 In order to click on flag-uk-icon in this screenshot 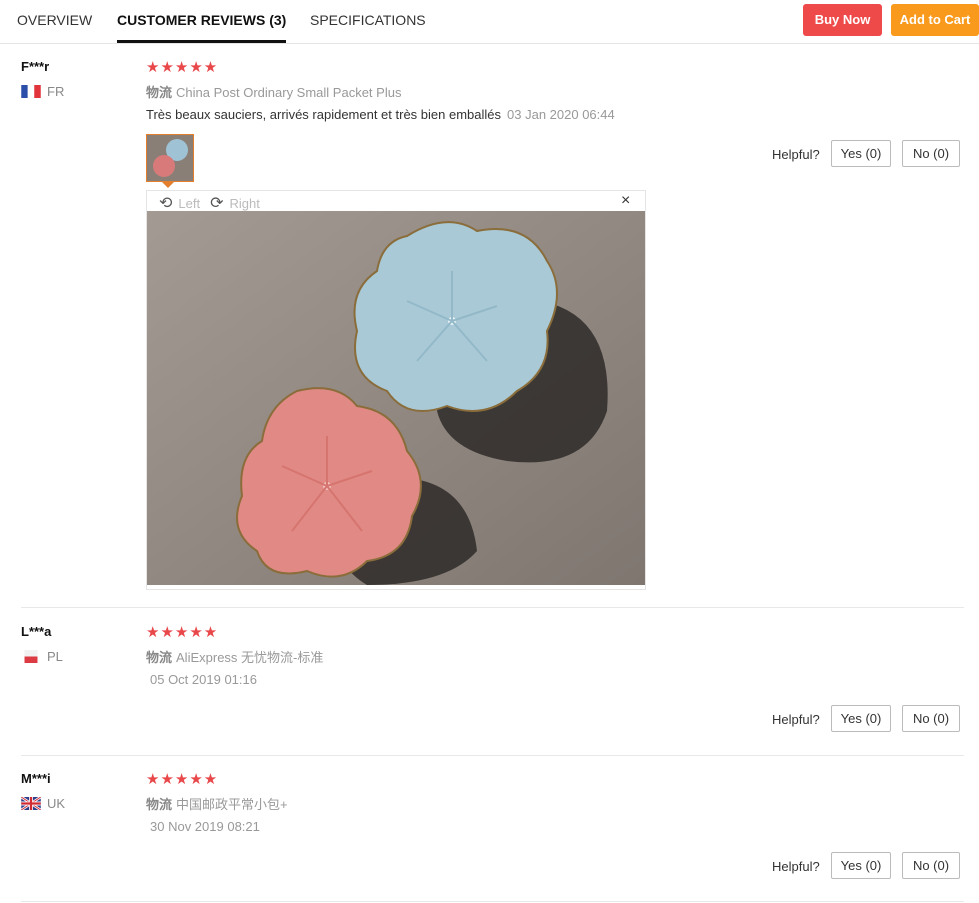, I will do `click(31, 803)`.